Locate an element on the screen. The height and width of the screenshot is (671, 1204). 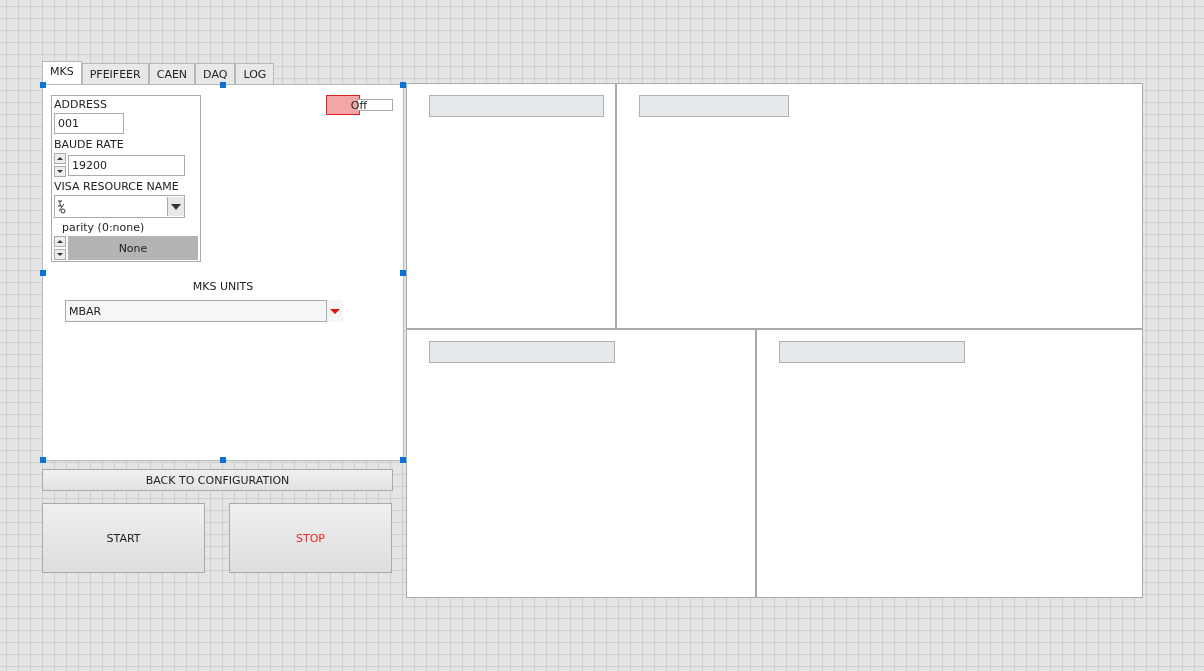
tab: PFEIFEER is located at coordinates (115, 73).